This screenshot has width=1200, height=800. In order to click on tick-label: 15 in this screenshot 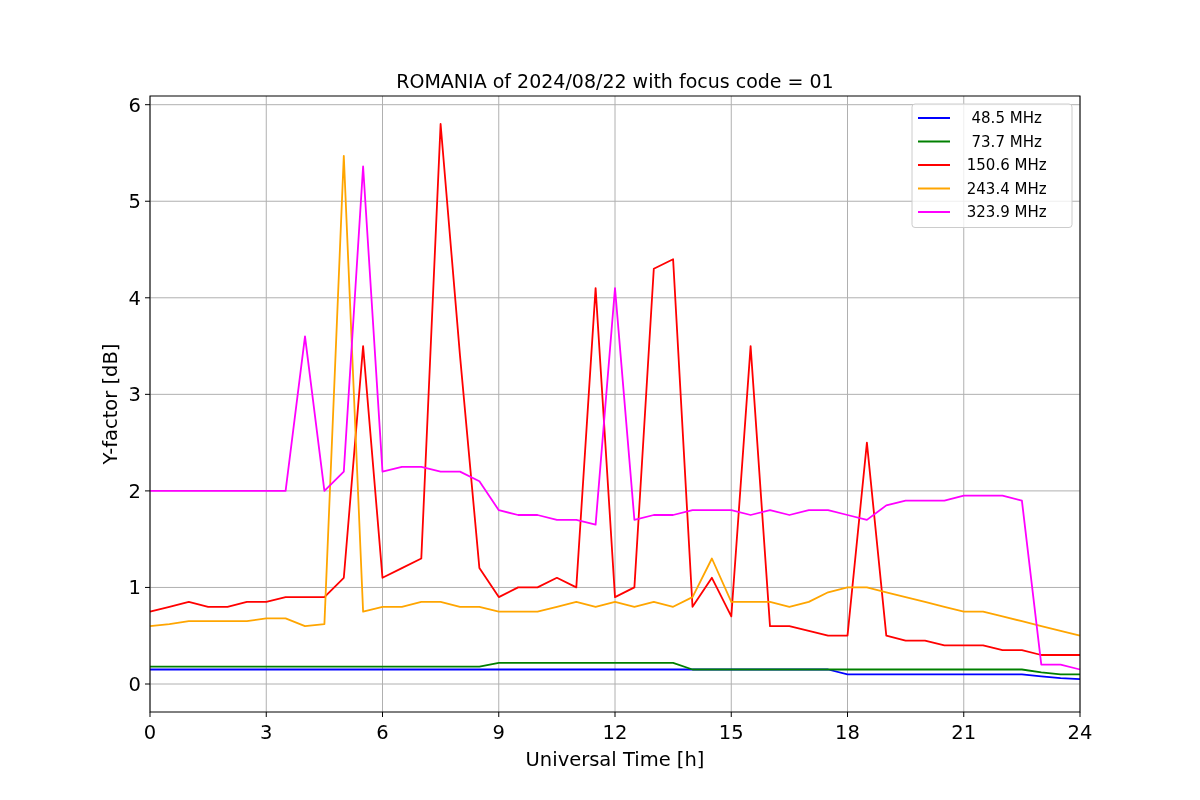, I will do `click(731, 732)`.